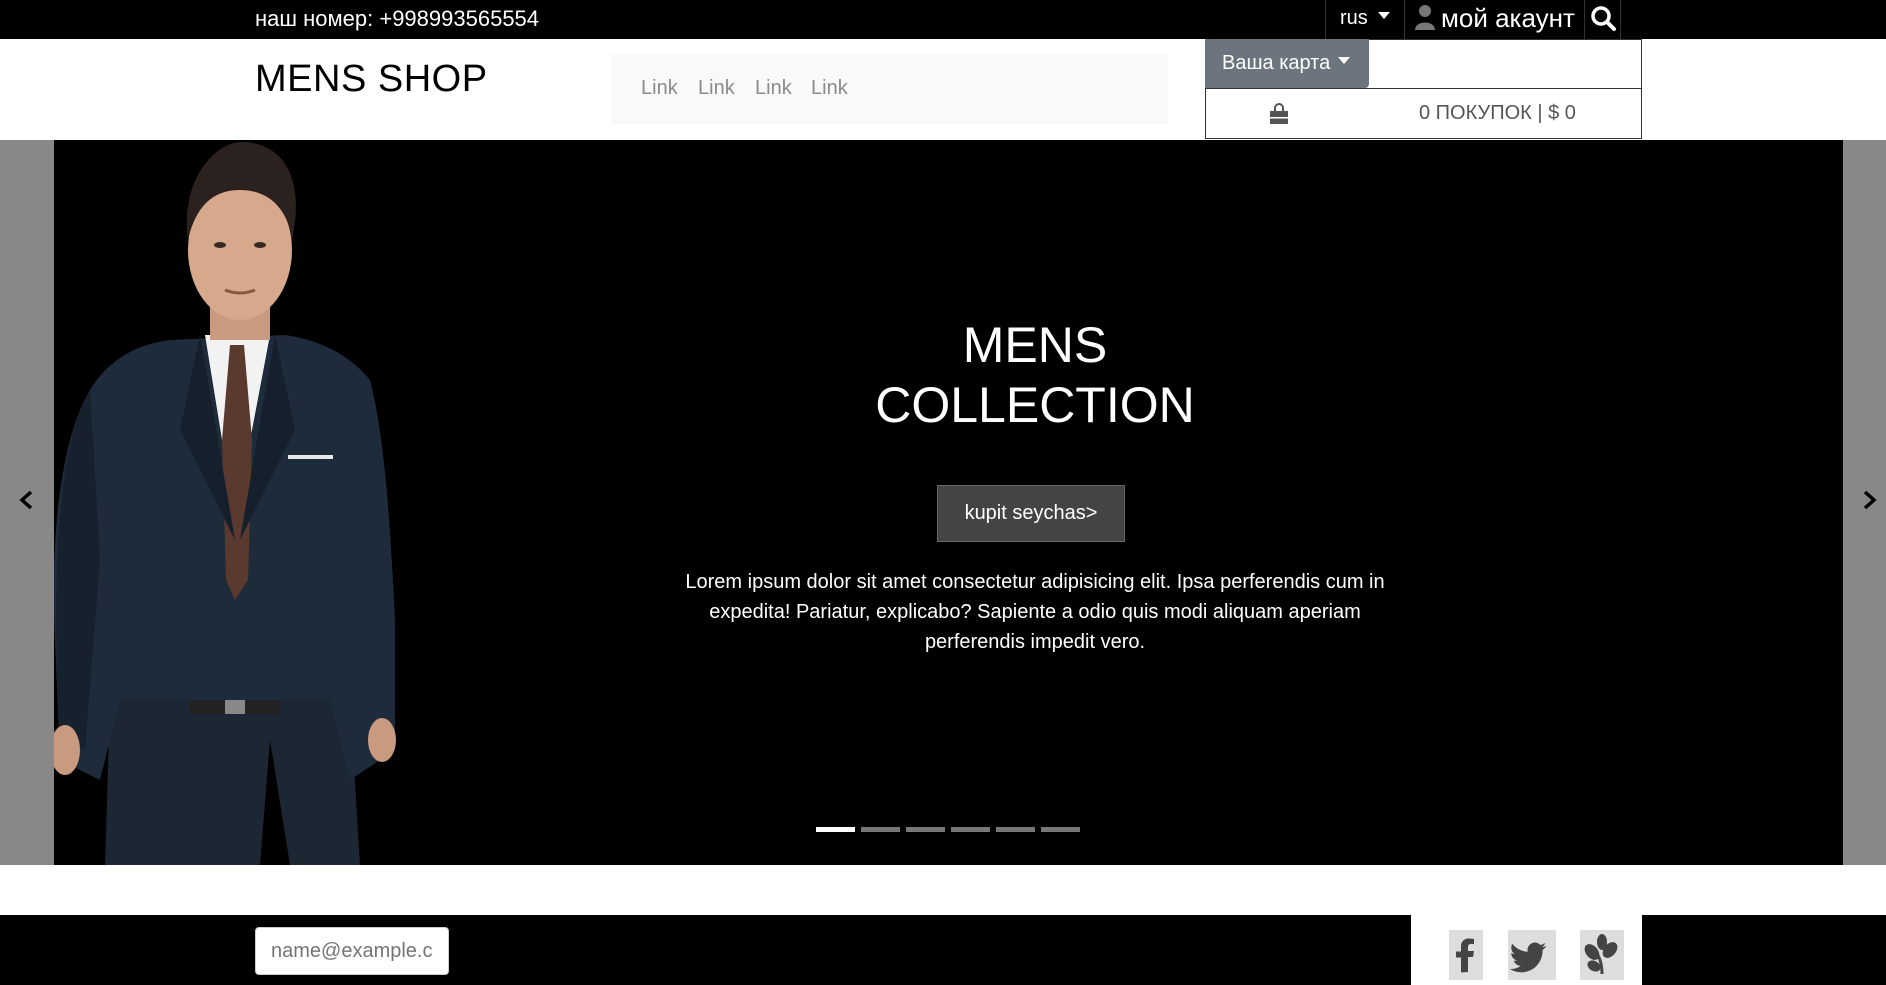 The height and width of the screenshot is (985, 1886). What do you see at coordinates (352, 951) in the screenshot?
I see `email-input` at bounding box center [352, 951].